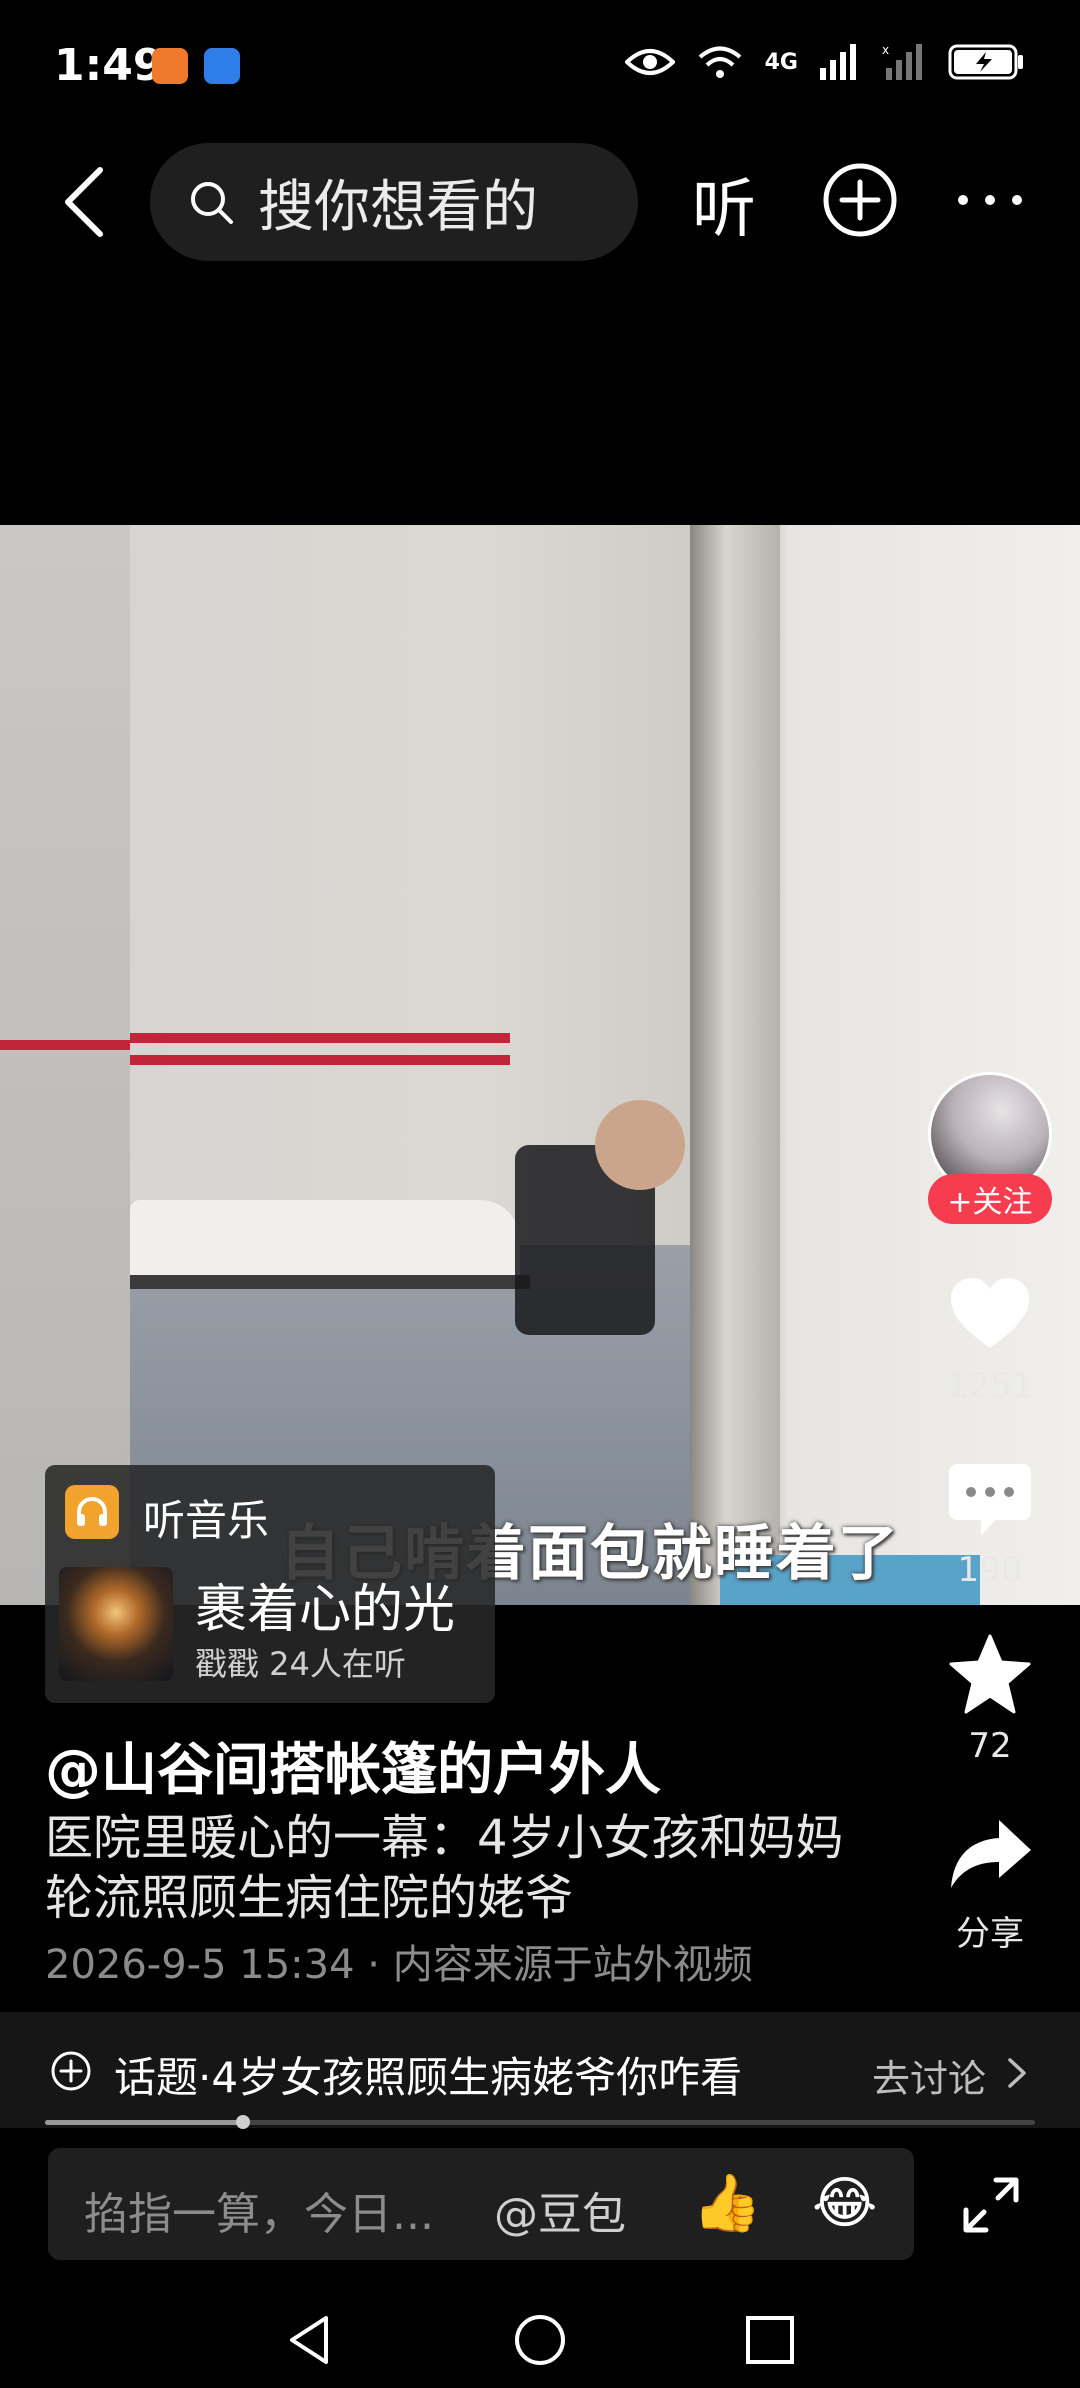 Image resolution: width=1080 pixels, height=2388 pixels. I want to click on comment-icon, so click(990, 1500).